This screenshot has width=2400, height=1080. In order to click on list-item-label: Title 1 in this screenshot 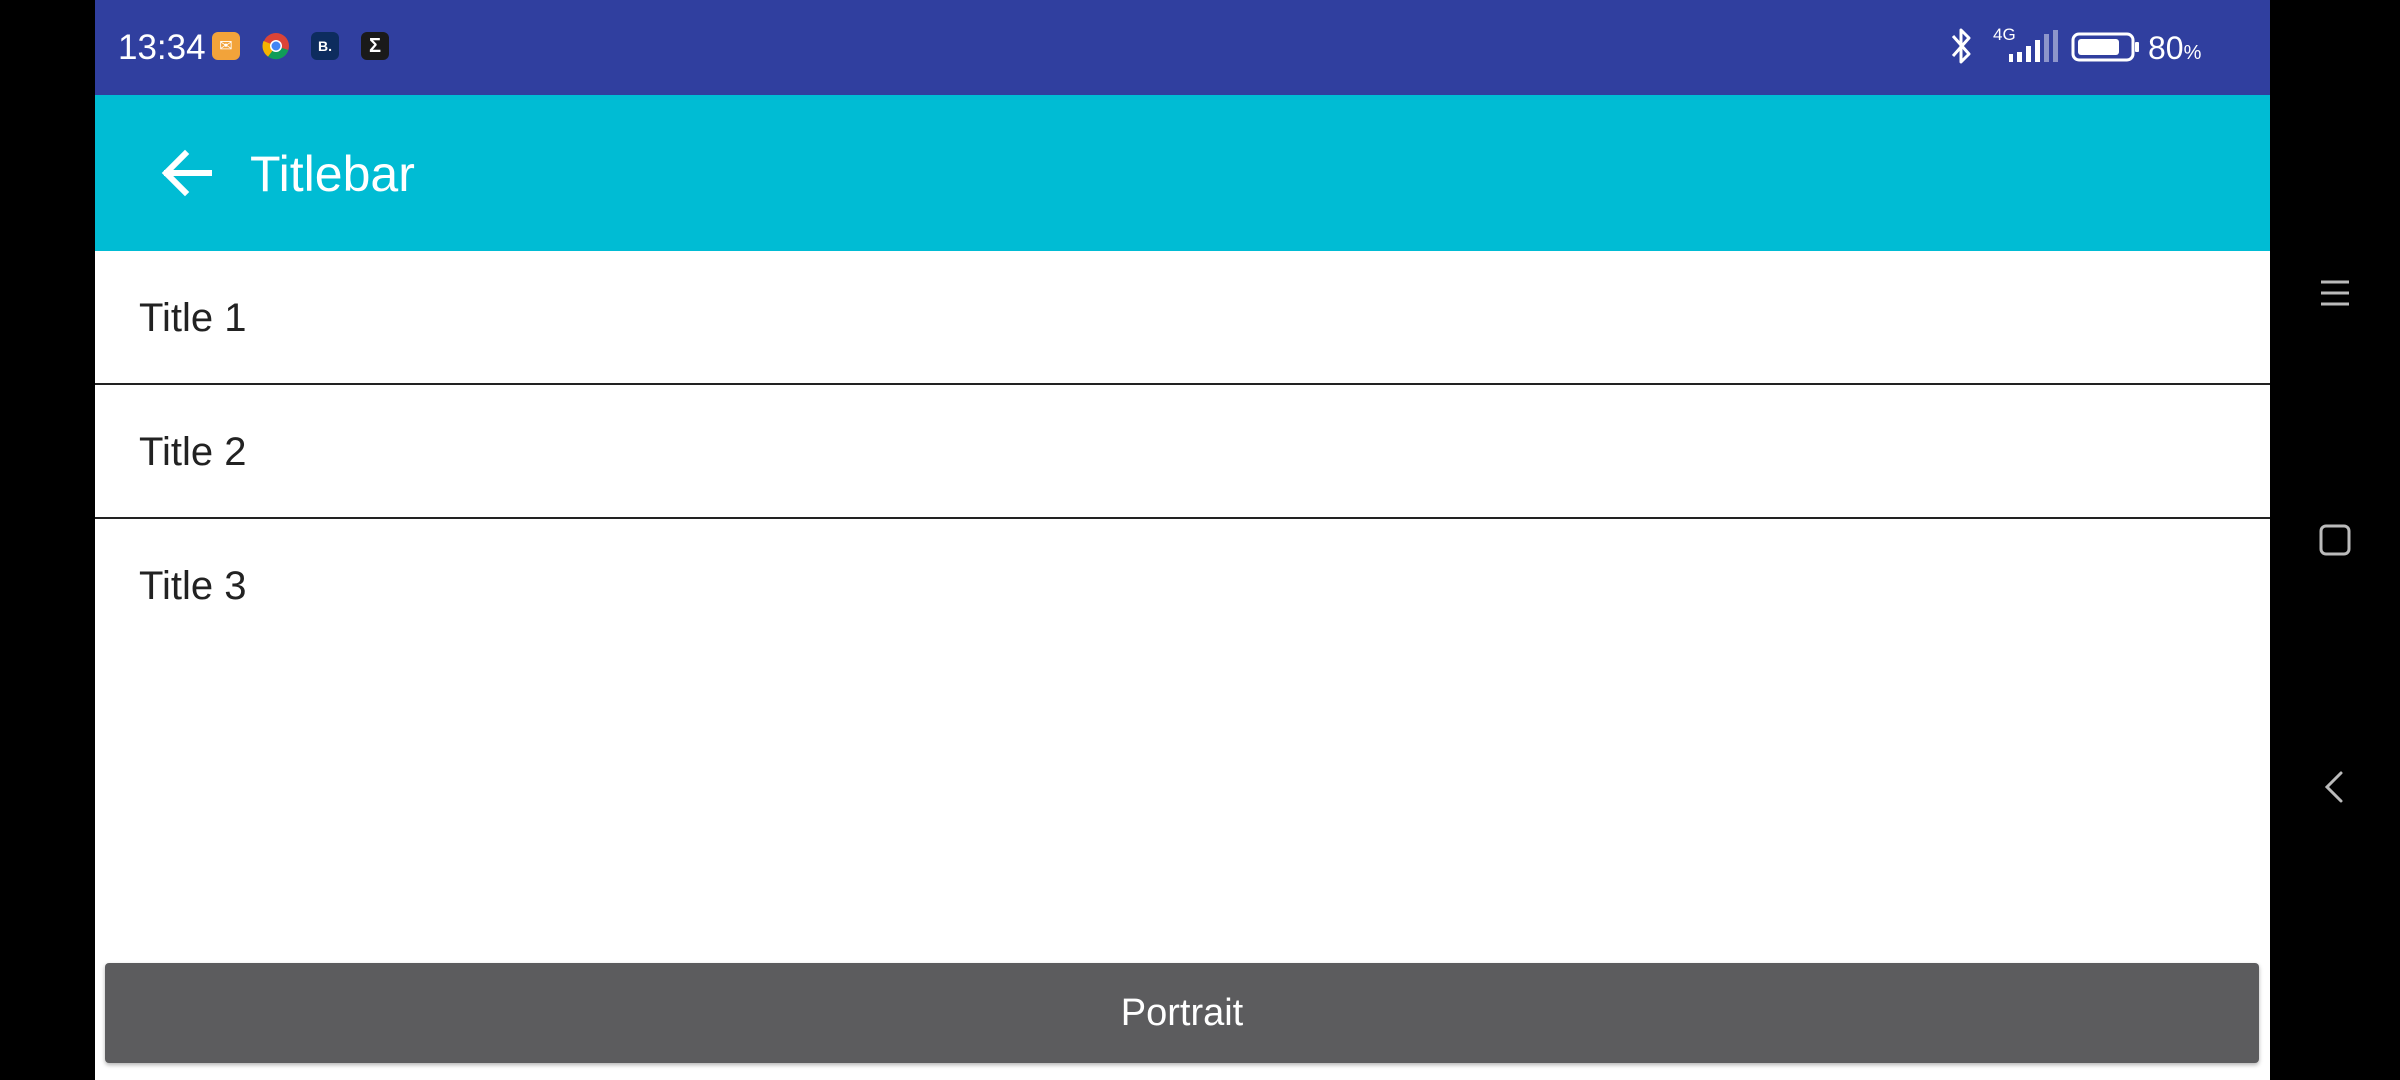, I will do `click(193, 318)`.